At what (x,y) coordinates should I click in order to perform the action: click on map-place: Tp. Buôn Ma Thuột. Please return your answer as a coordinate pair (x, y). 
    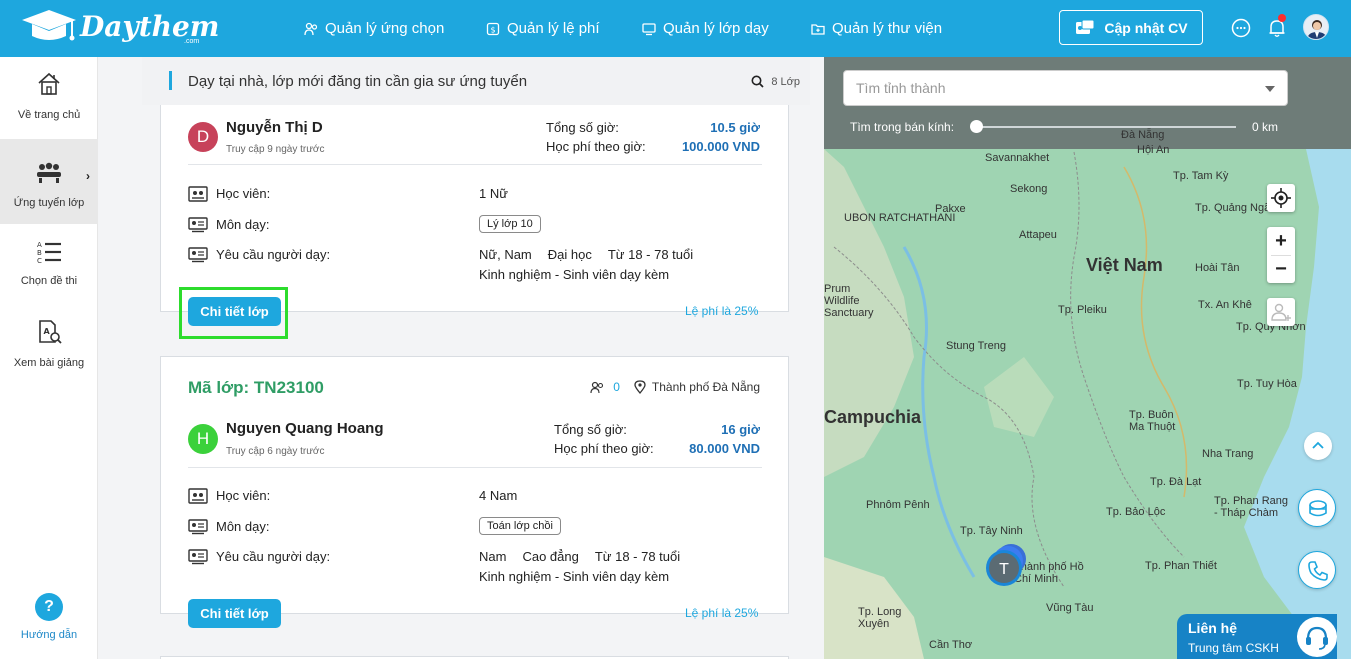
    Looking at the image, I should click on (1152, 421).